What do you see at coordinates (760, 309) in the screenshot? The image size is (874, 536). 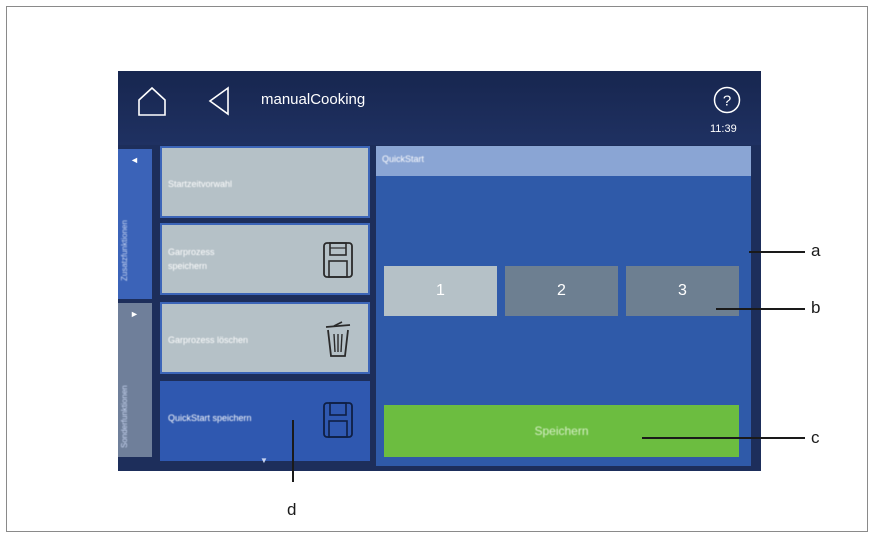 I see `callout-line-b` at bounding box center [760, 309].